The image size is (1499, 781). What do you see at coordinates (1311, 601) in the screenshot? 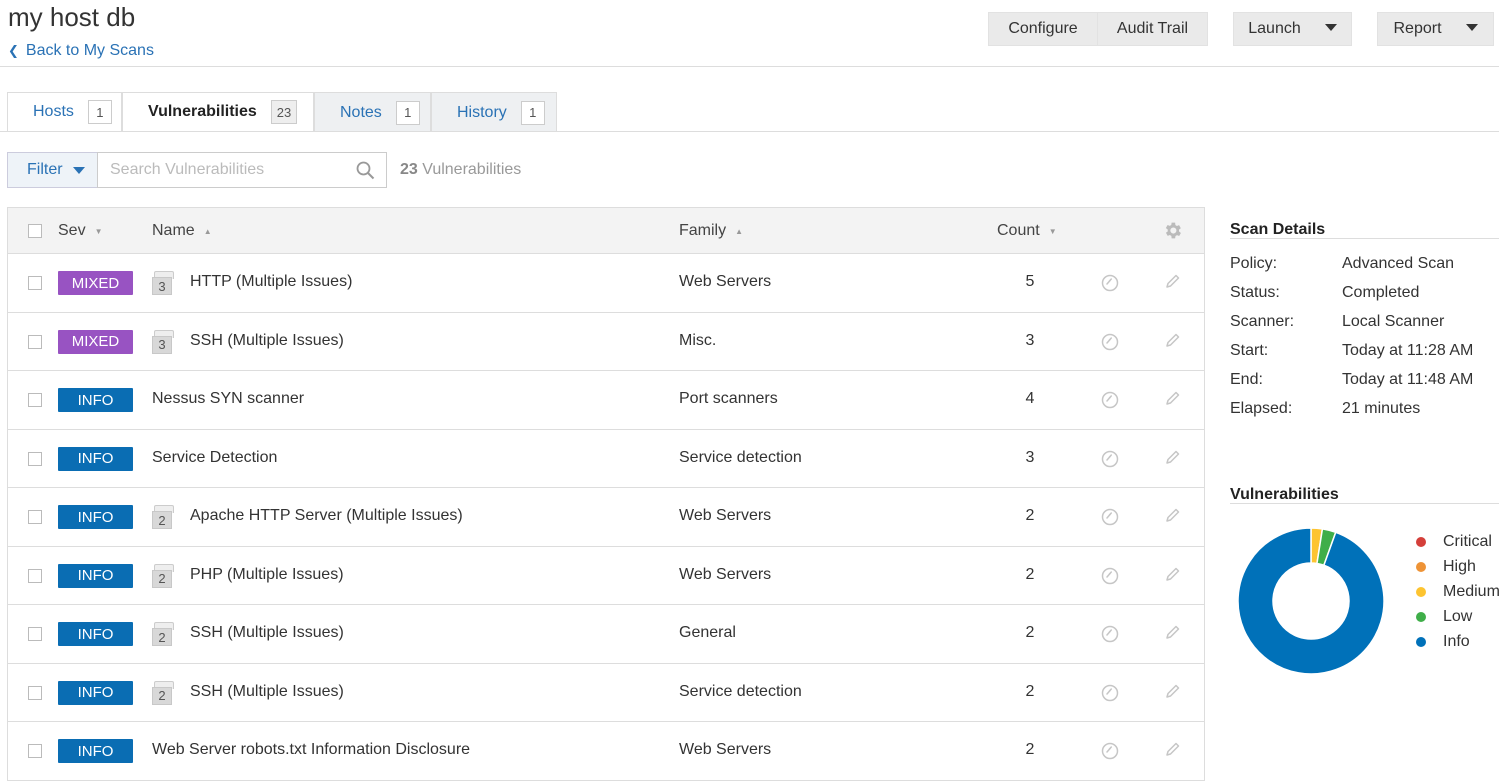
I see `vulnerabilities-donut-chart` at bounding box center [1311, 601].